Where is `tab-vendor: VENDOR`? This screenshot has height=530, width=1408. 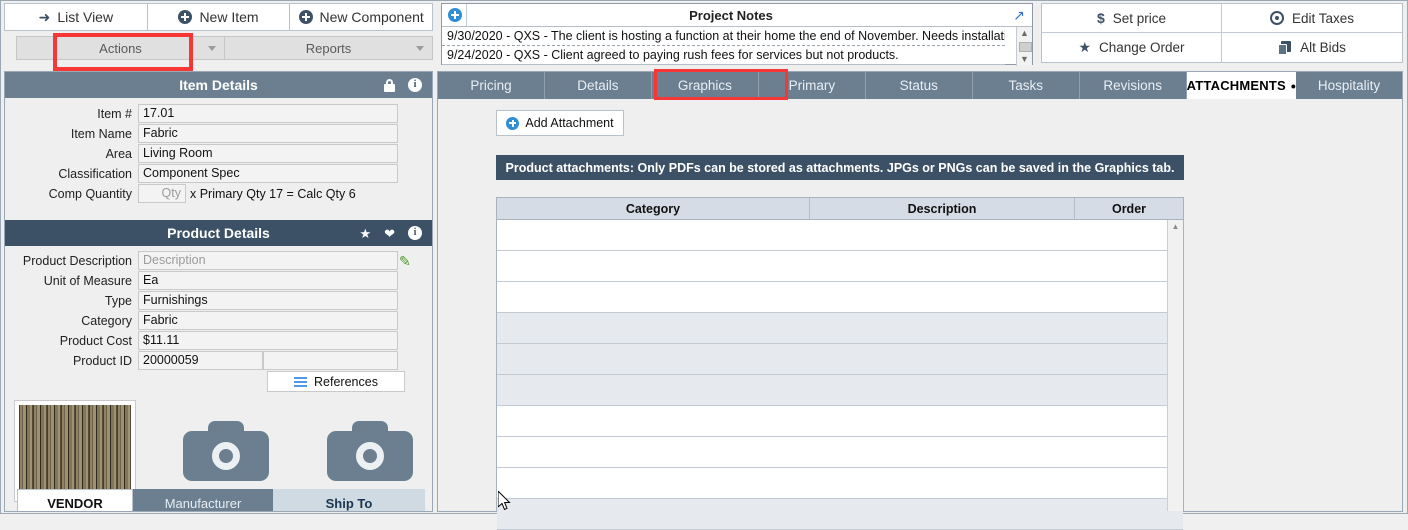
tab-vendor: VENDOR is located at coordinates (75, 500).